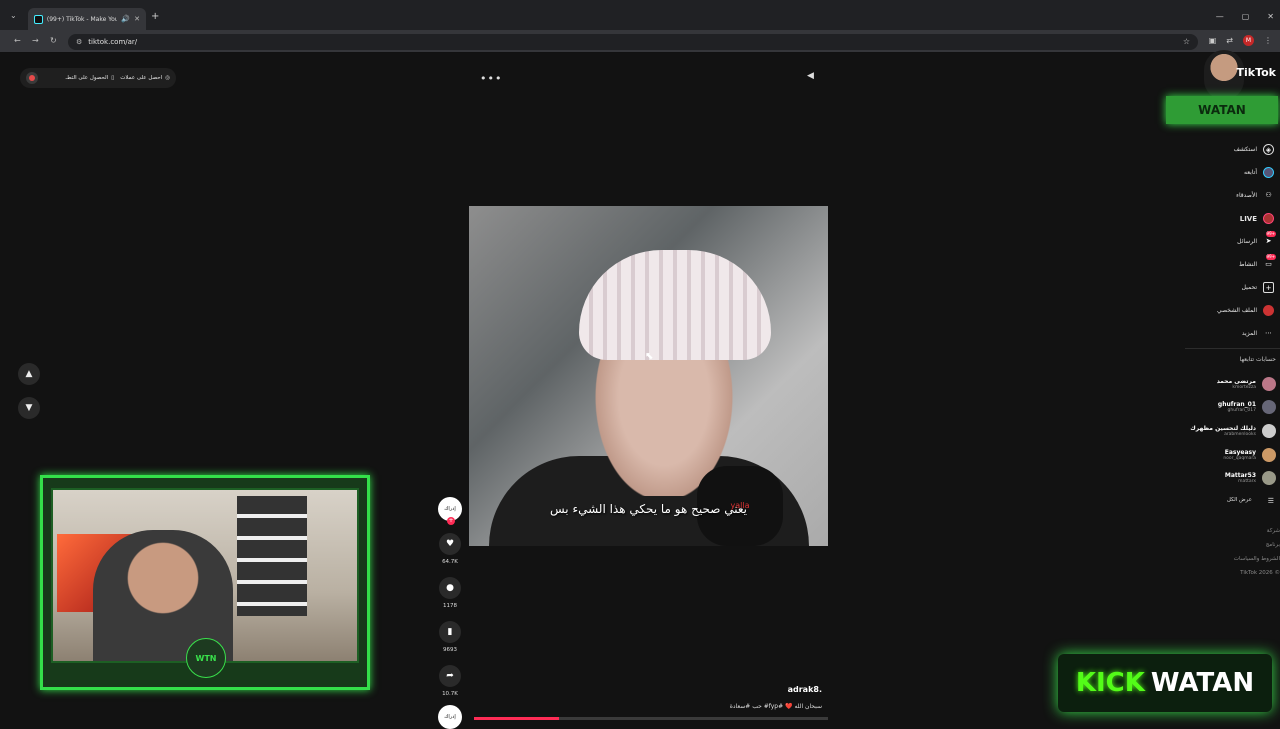 The width and height of the screenshot is (1280, 729). What do you see at coordinates (141, 78) in the screenshot?
I see `get-coins-label: احصل على عملات` at bounding box center [141, 78].